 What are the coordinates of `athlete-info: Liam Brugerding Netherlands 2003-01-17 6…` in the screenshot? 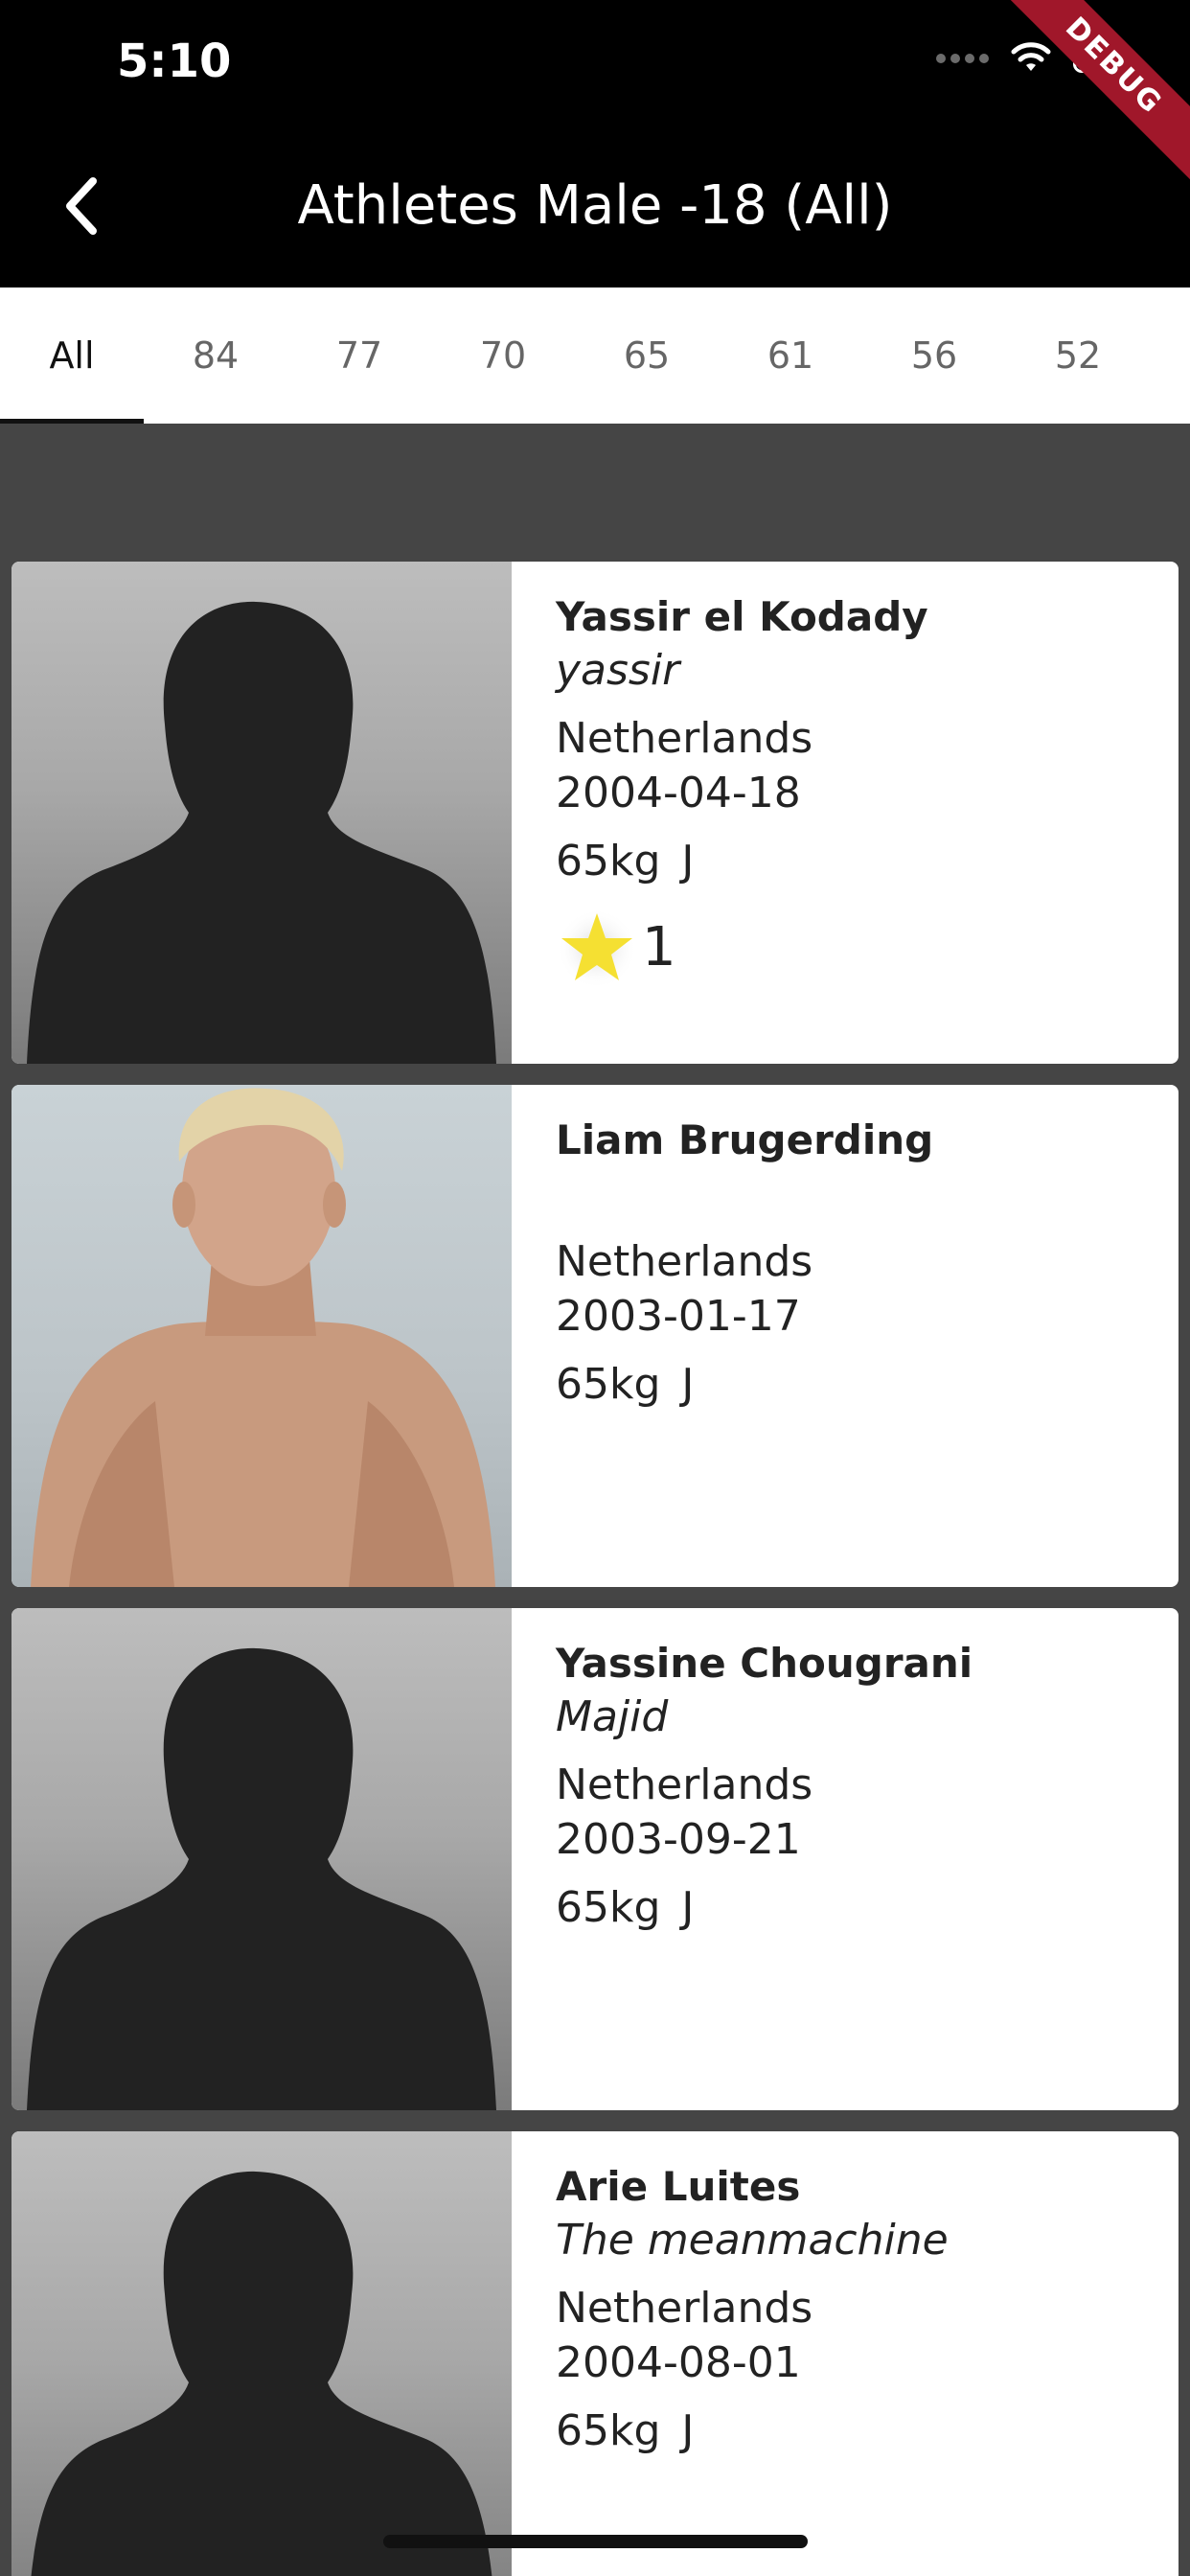 It's located at (723, 1336).